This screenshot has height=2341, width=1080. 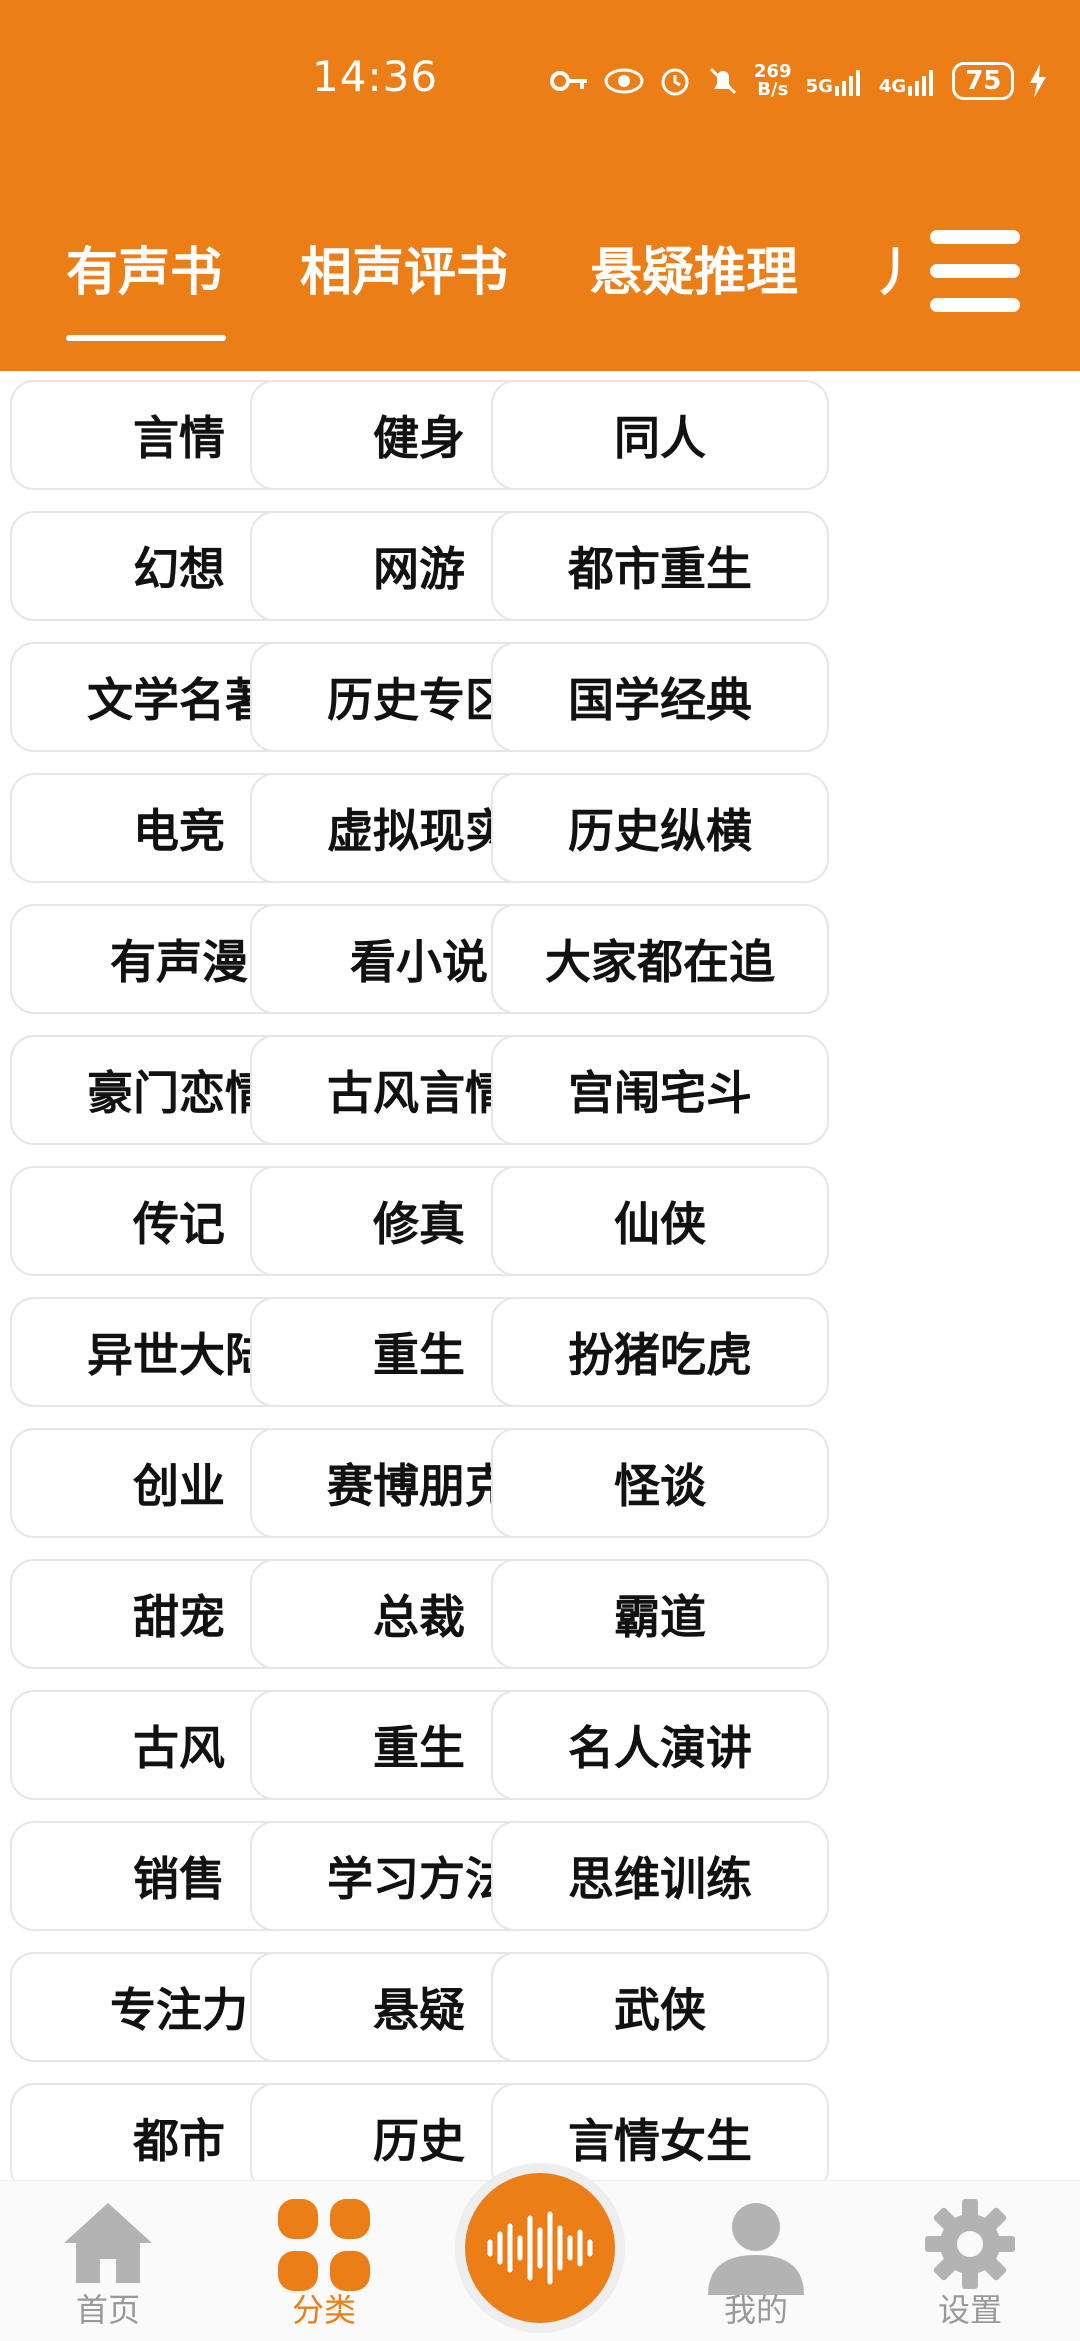 I want to click on category-item: 历史纵横, so click(x=660, y=828).